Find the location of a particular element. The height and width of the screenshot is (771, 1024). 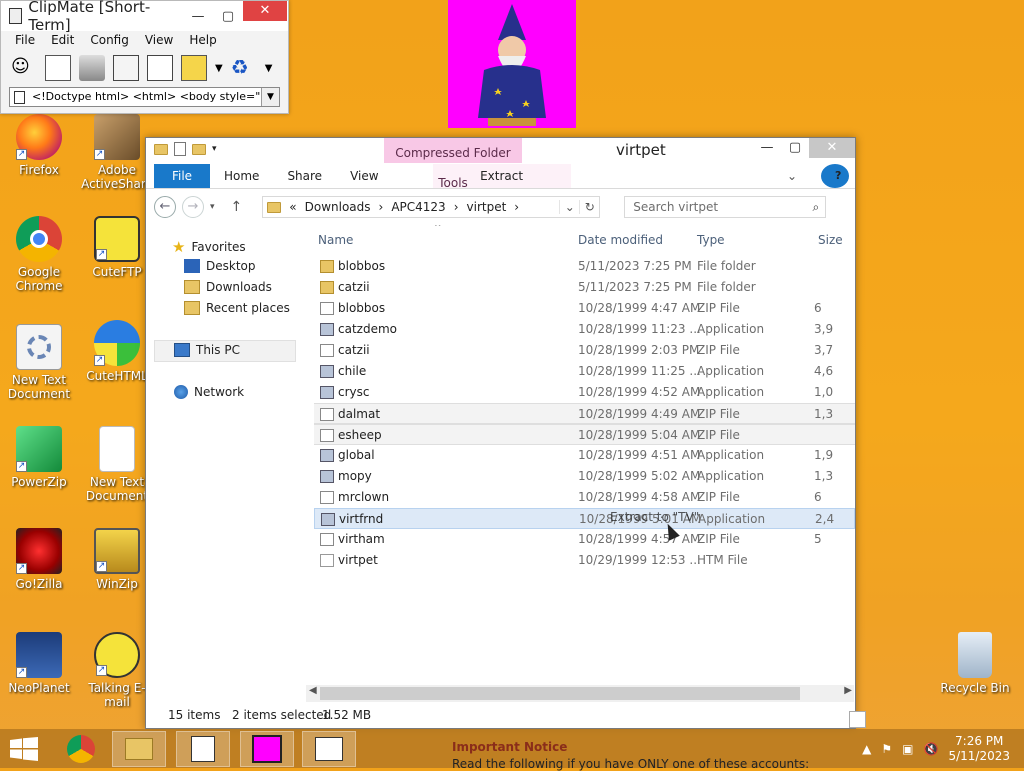

address-bar: « Downloads › APC4123 › virtpet › ⌄ ↻ is located at coordinates (431, 207).